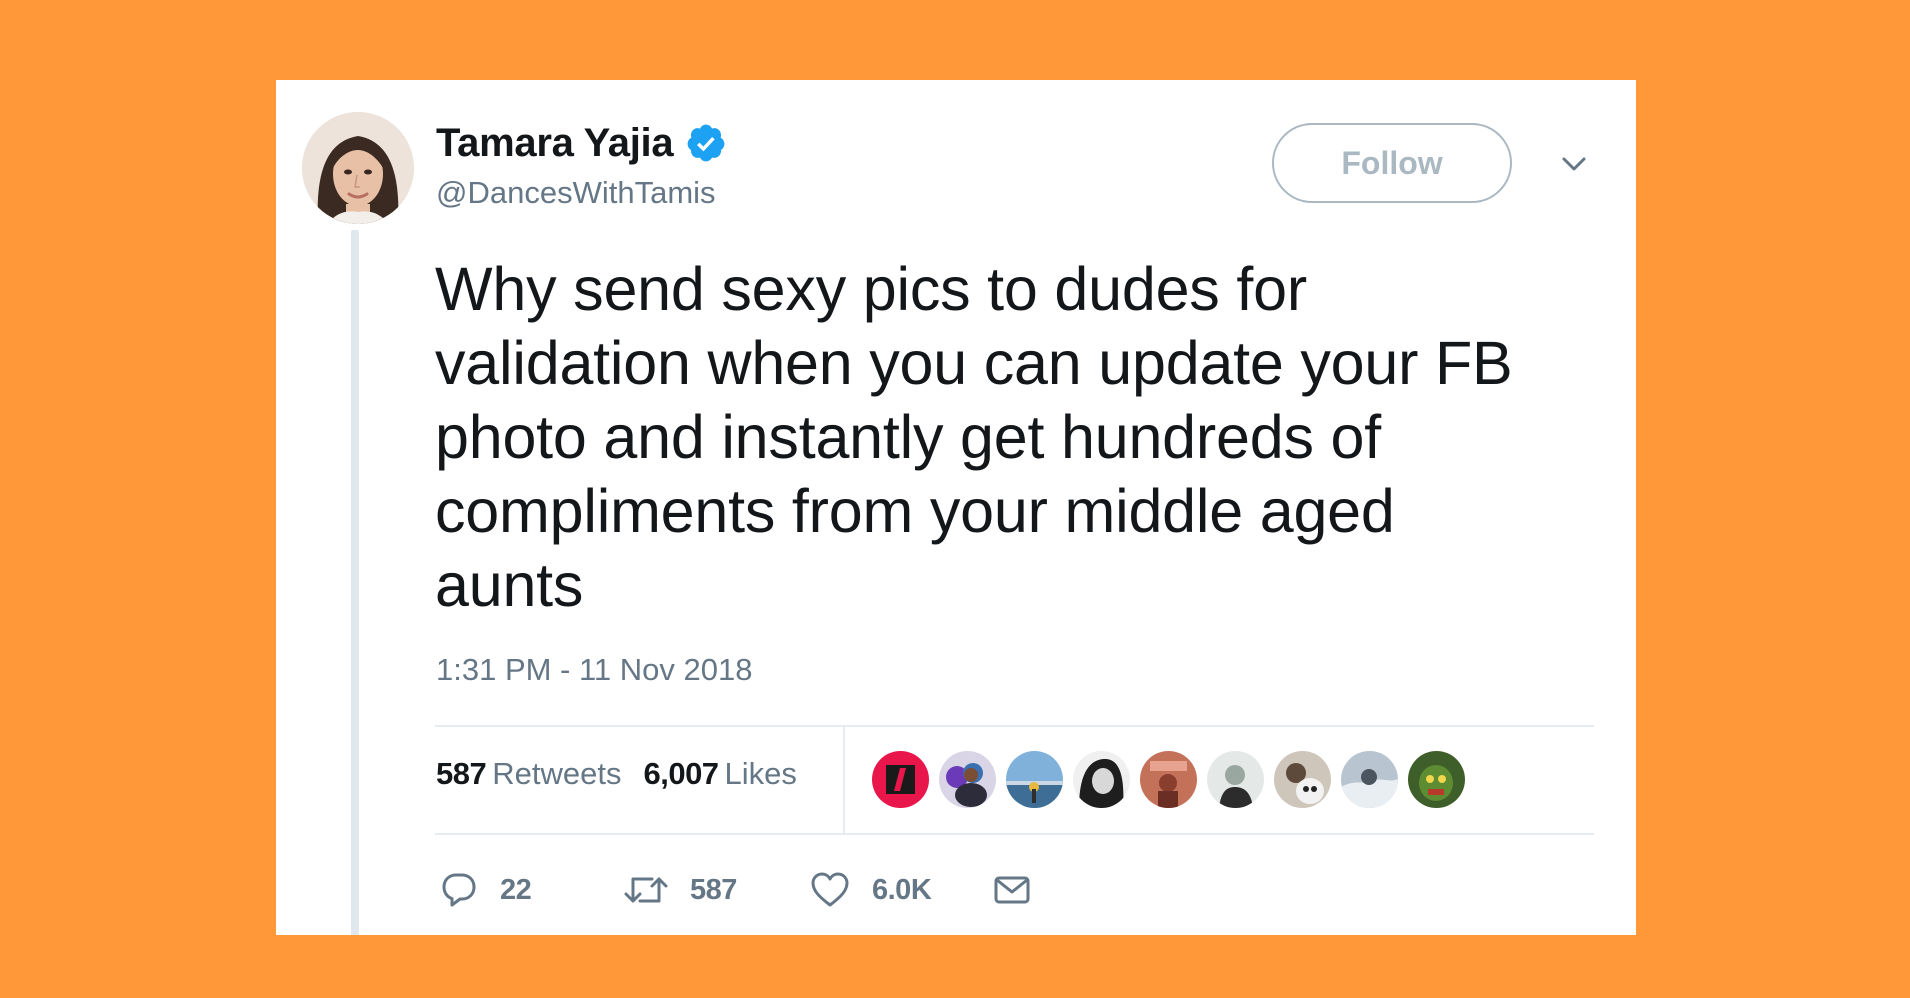 The image size is (1910, 998). What do you see at coordinates (576, 193) in the screenshot?
I see `author-handle: @DancesWithTamis` at bounding box center [576, 193].